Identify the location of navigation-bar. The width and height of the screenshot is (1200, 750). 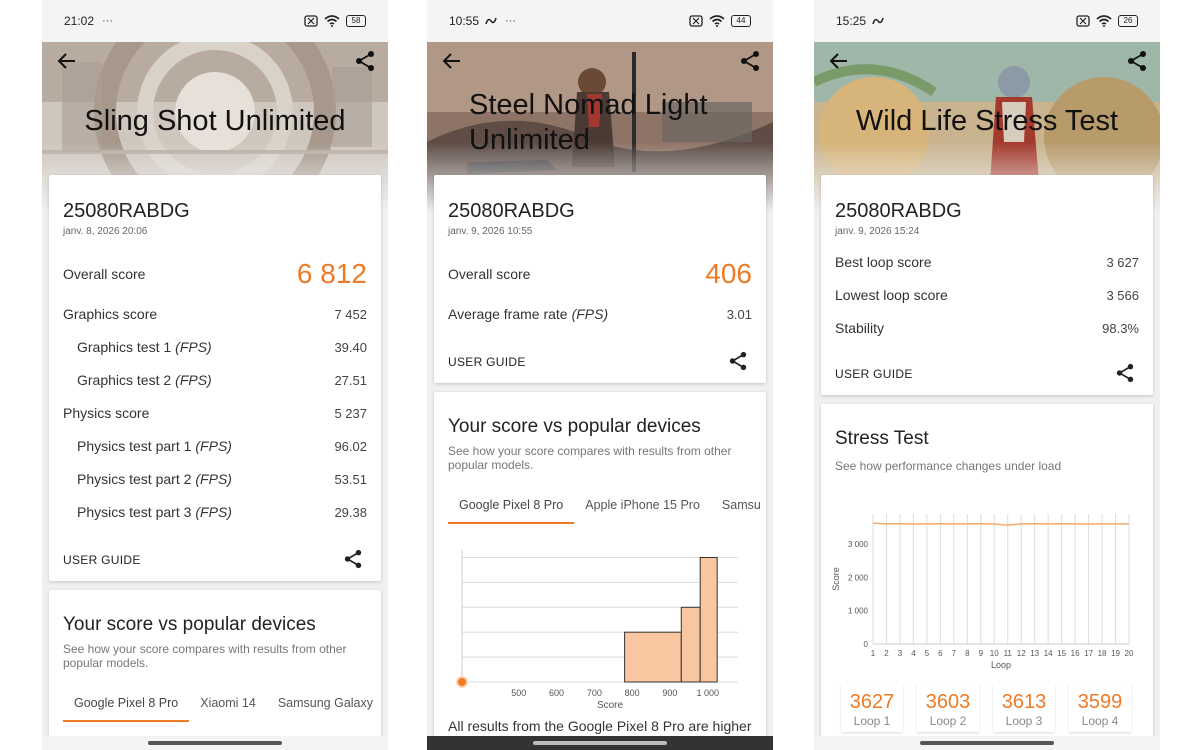
(215, 743).